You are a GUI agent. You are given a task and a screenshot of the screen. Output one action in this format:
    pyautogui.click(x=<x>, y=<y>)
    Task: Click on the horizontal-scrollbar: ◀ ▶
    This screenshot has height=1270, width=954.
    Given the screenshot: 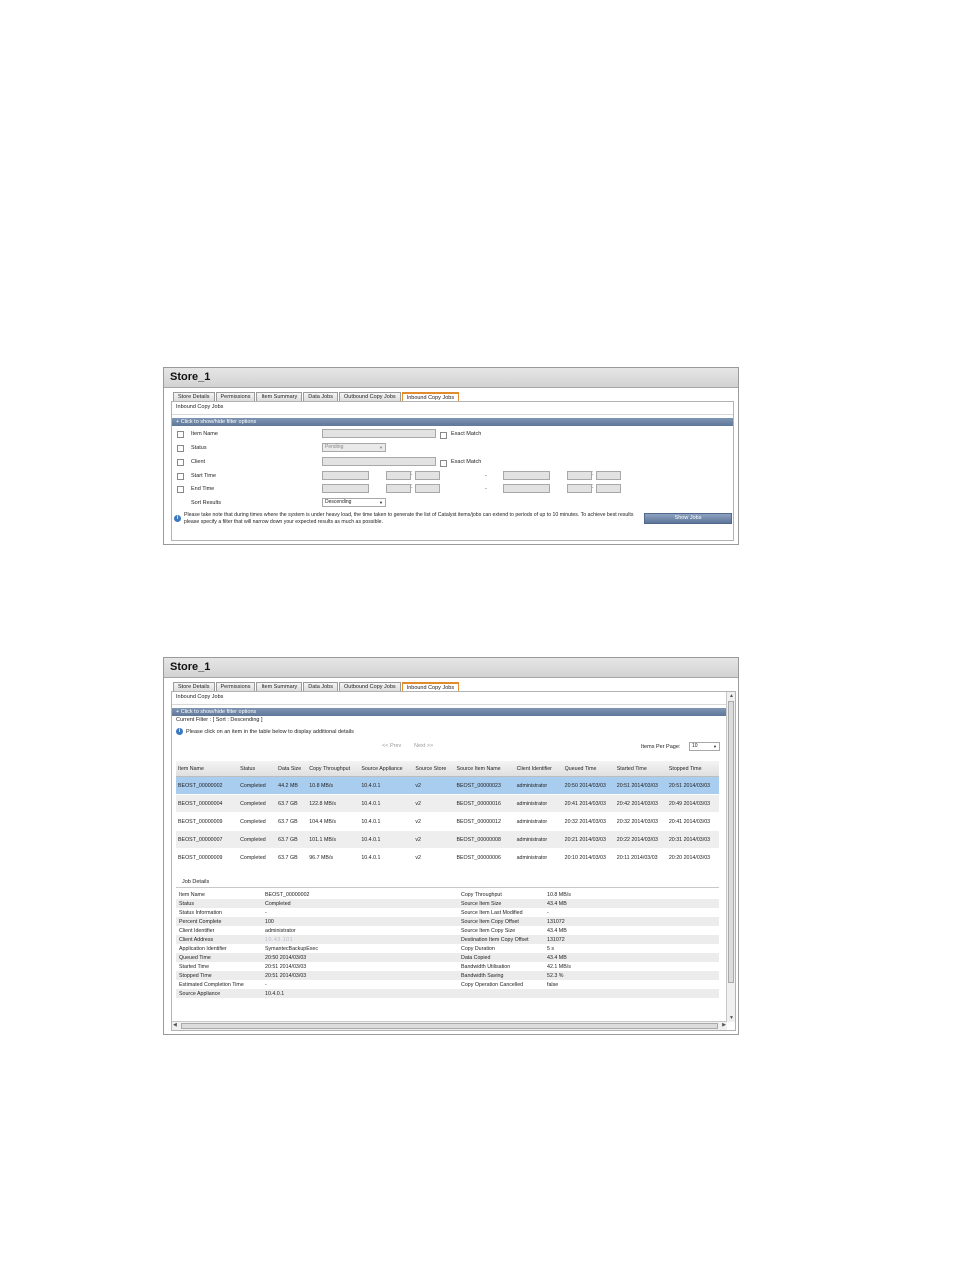 What is the action you would take?
    pyautogui.click(x=449, y=1025)
    